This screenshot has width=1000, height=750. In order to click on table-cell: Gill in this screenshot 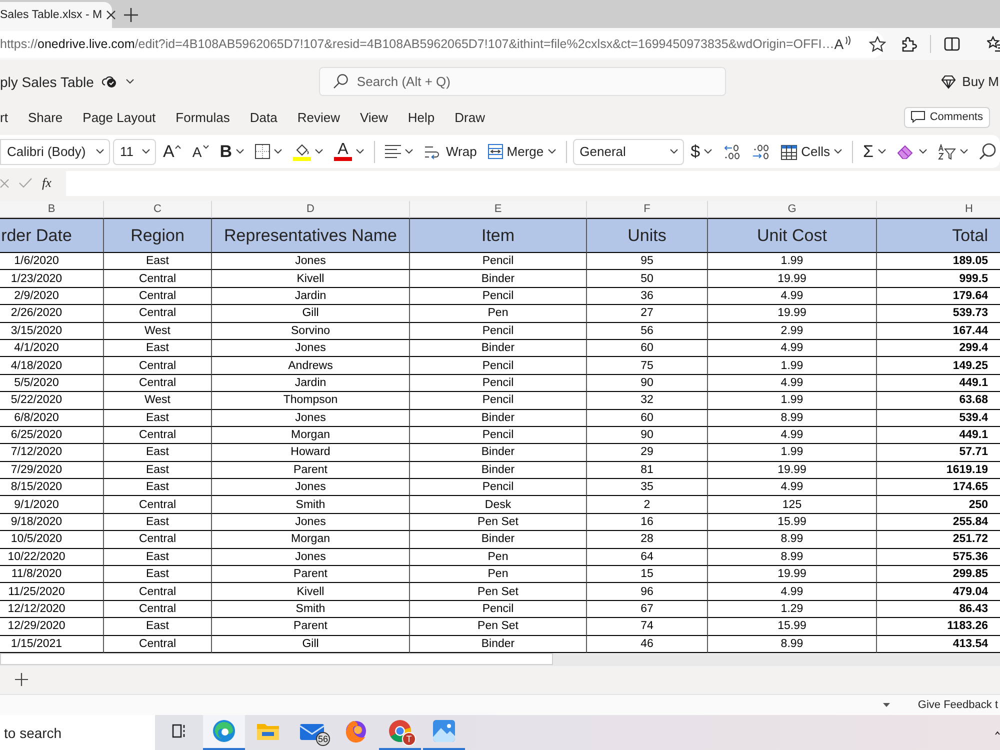, I will do `click(311, 314)`.